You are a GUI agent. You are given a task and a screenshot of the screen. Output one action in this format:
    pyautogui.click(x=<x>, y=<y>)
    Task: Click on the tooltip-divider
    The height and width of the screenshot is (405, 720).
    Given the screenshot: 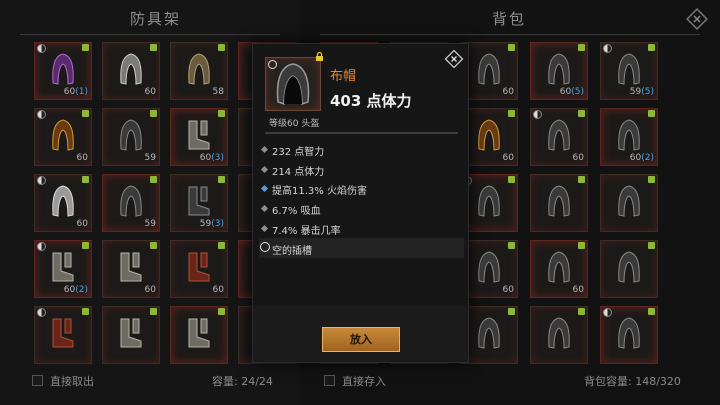 What is the action you would take?
    pyautogui.click(x=361, y=133)
    